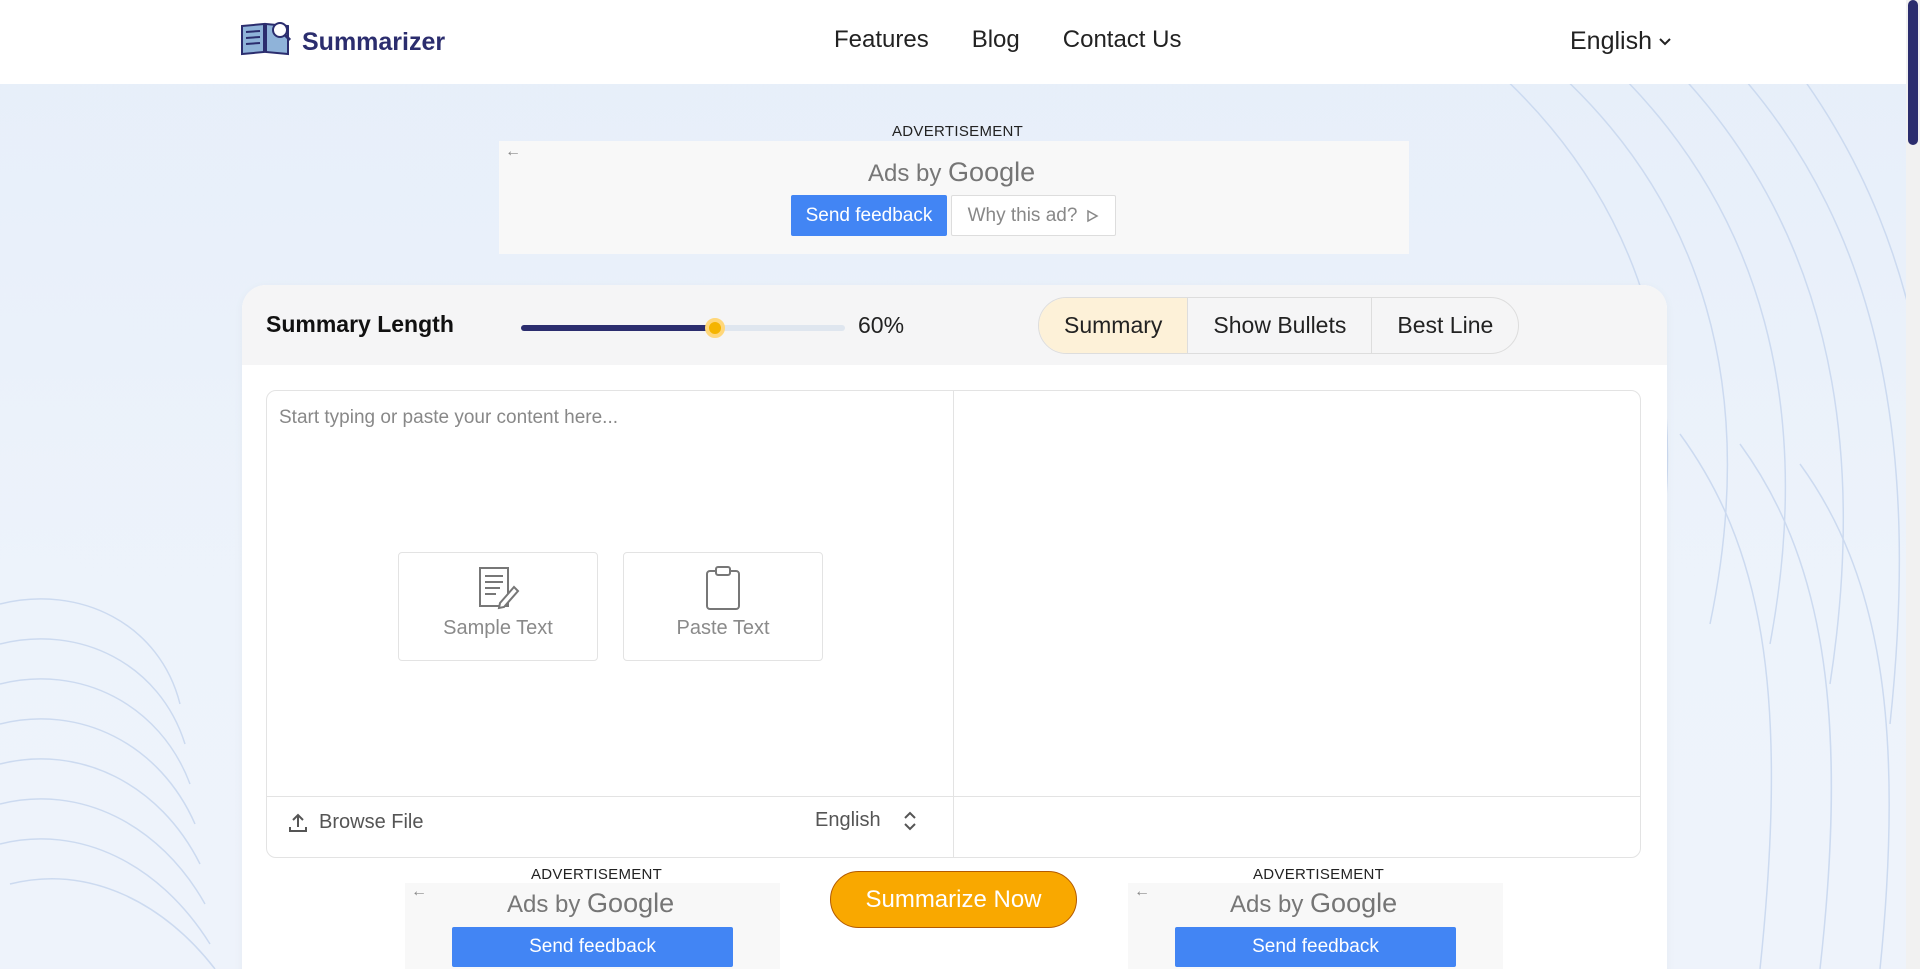 This screenshot has height=969, width=1920. I want to click on sample-text-button: Sample Text, so click(498, 606).